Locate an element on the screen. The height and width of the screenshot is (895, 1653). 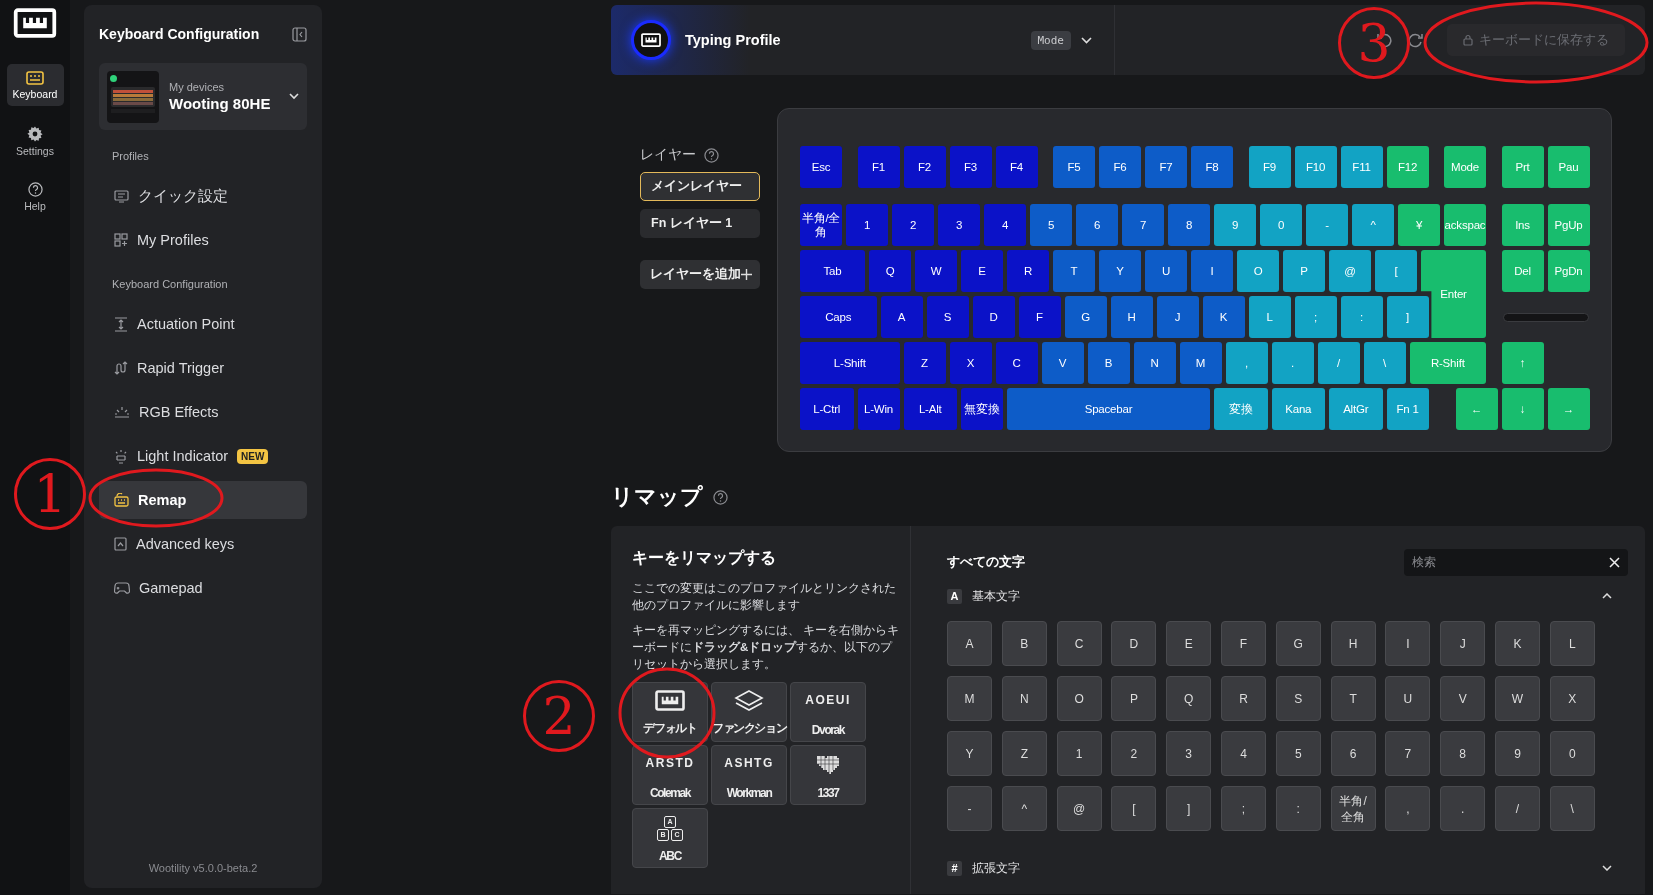
search-field: 検索 is located at coordinates (1516, 562).